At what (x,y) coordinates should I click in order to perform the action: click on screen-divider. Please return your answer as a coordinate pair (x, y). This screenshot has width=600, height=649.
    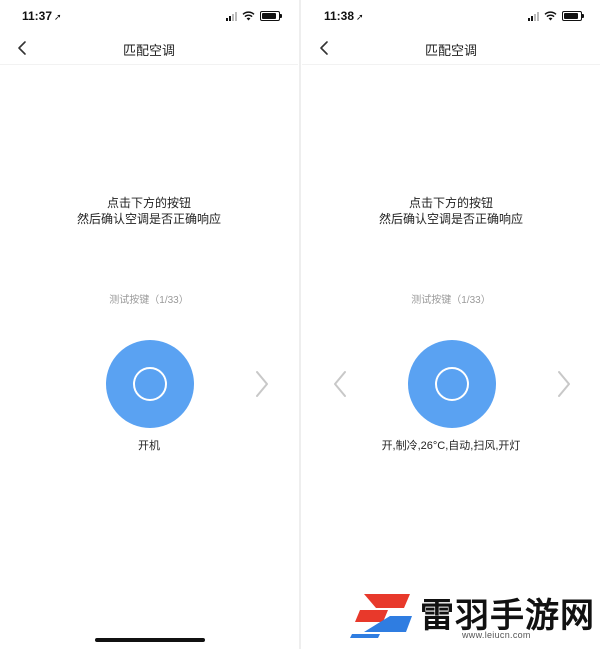
    Looking at the image, I should click on (300, 324).